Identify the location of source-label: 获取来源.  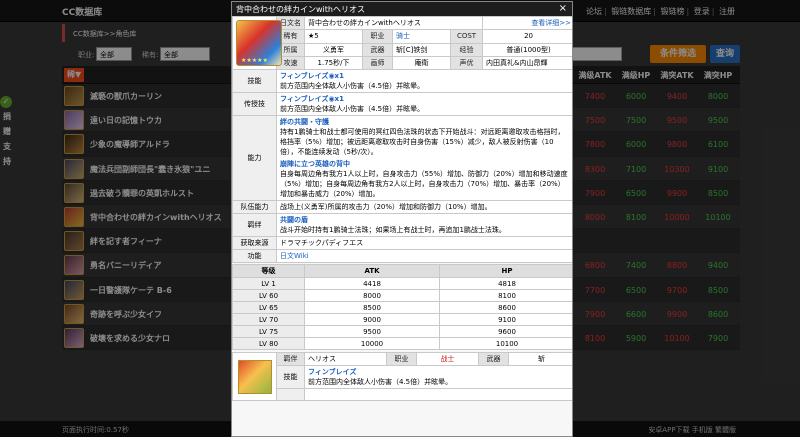
(254, 243).